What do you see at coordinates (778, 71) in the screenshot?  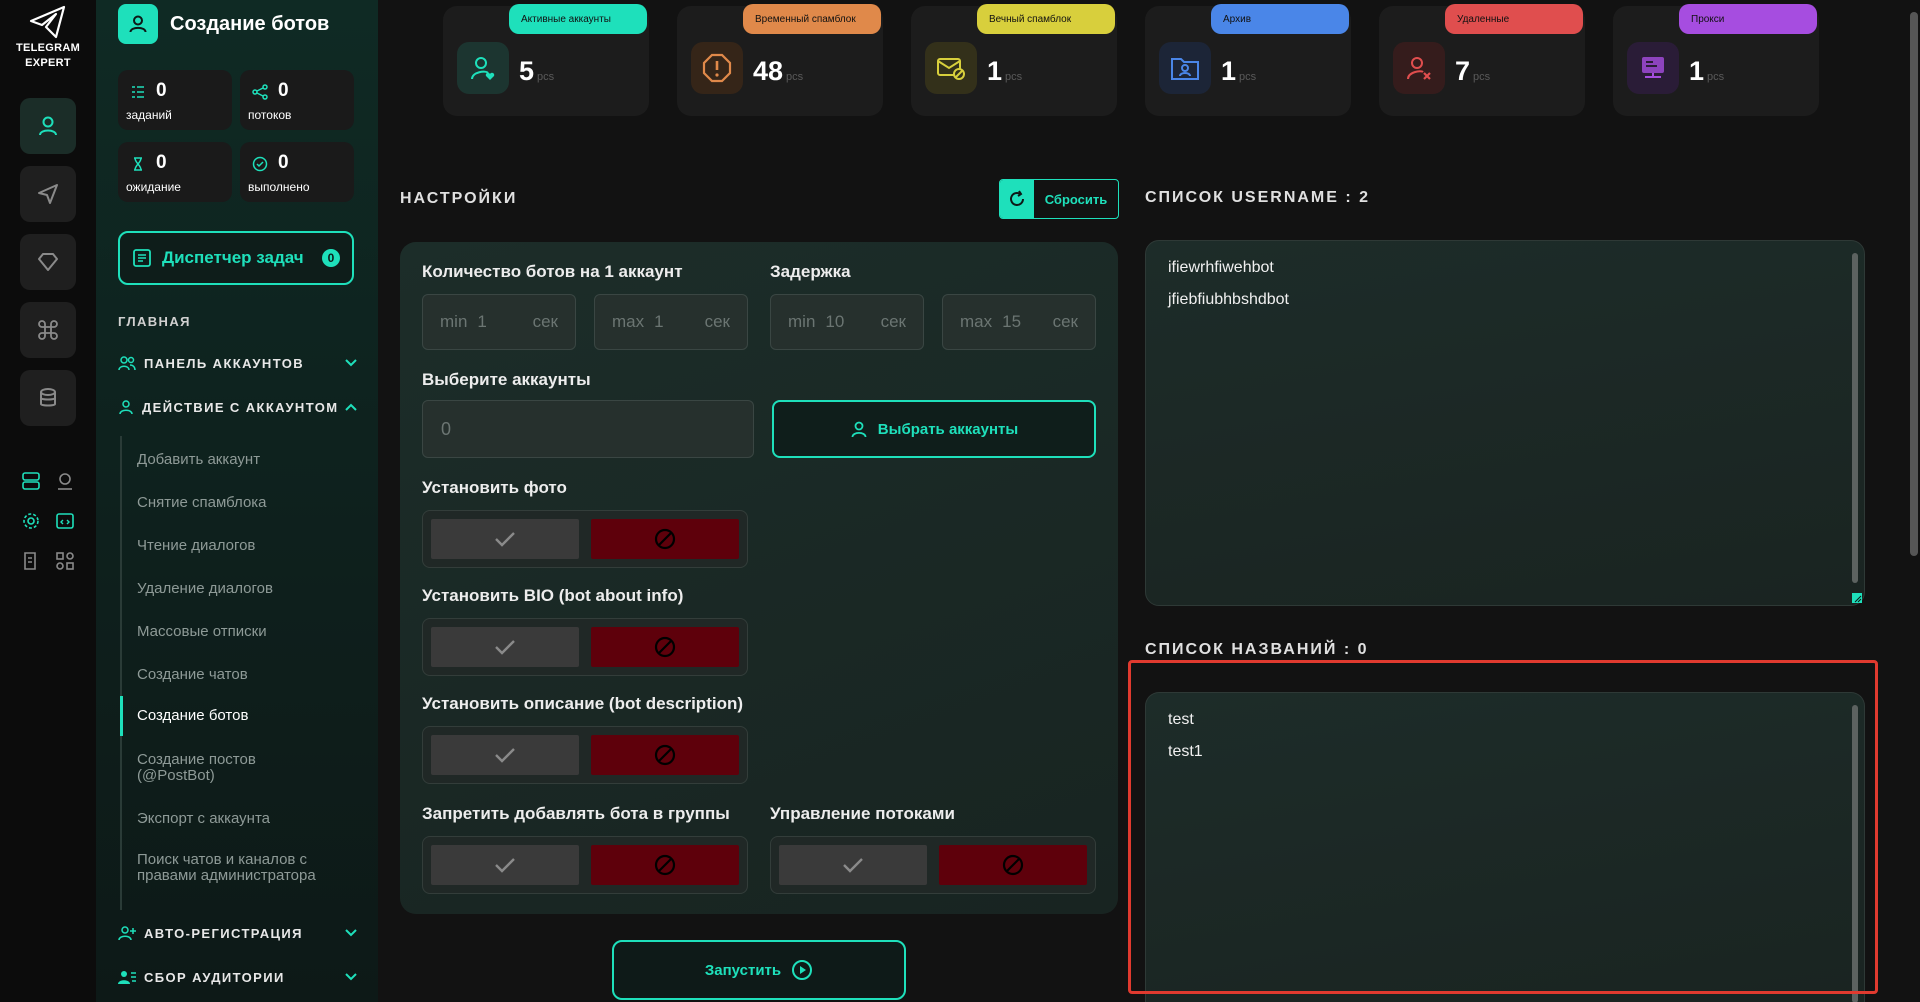 I see `card-value: 48 pcs` at bounding box center [778, 71].